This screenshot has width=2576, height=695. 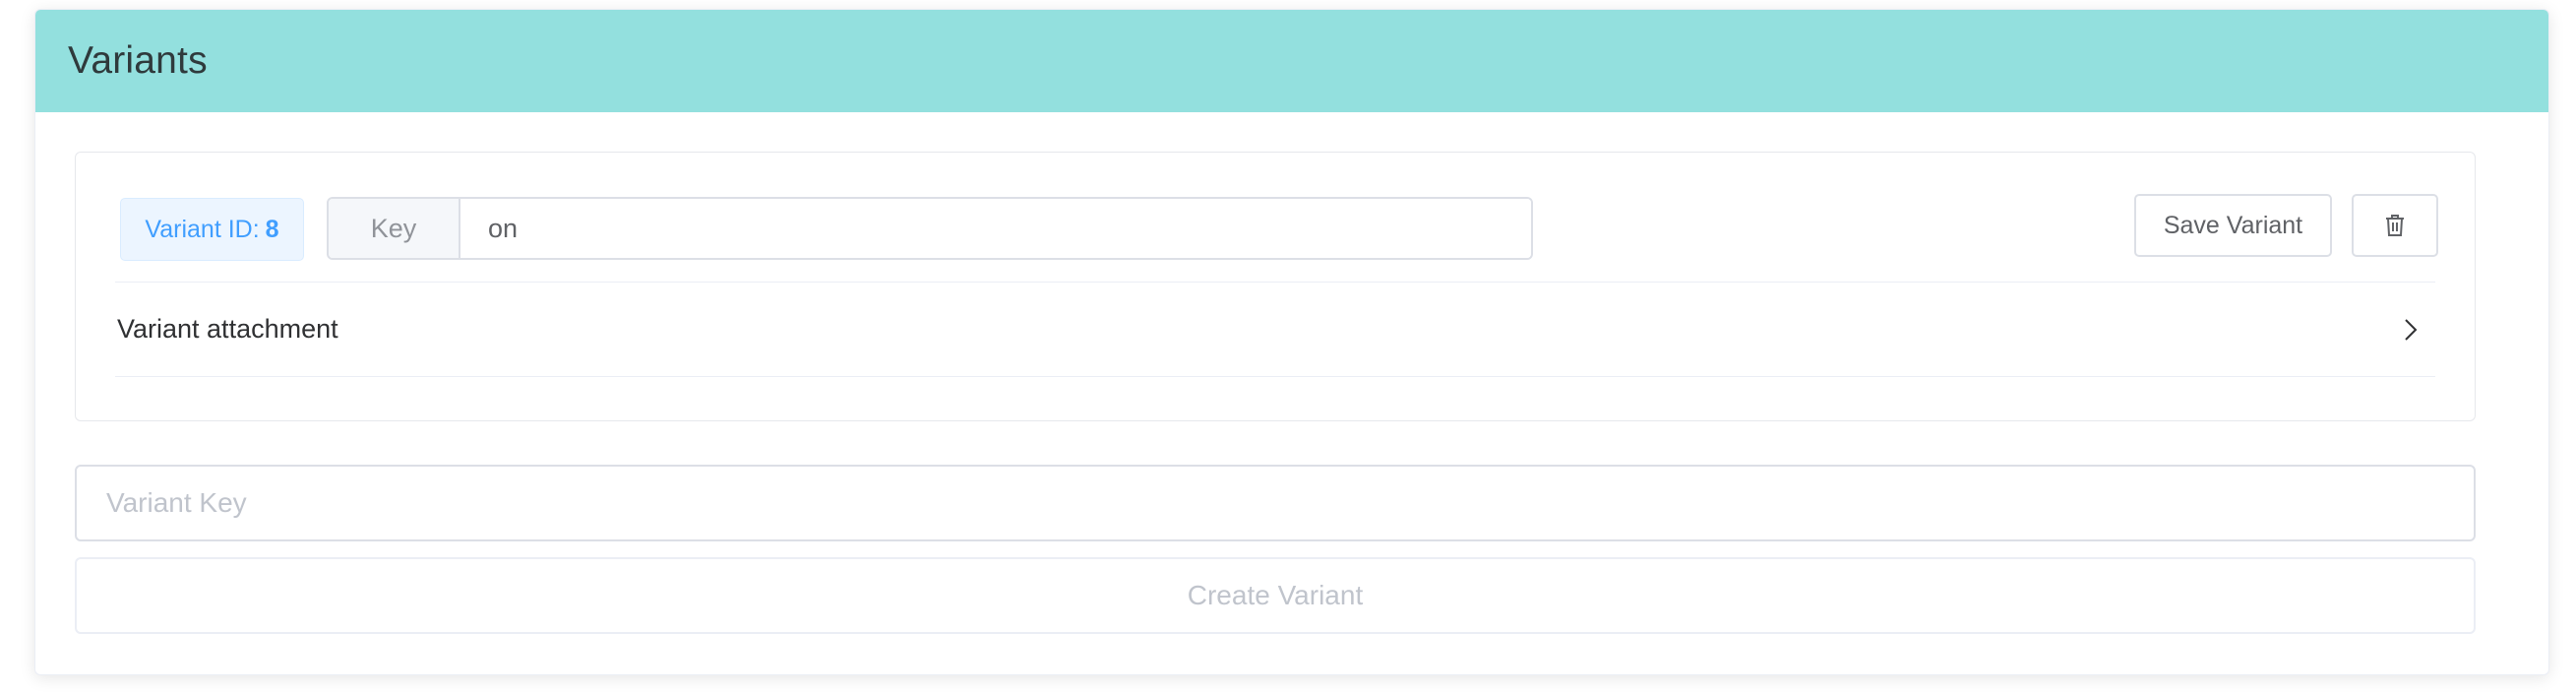 I want to click on trash-icon, so click(x=2395, y=225).